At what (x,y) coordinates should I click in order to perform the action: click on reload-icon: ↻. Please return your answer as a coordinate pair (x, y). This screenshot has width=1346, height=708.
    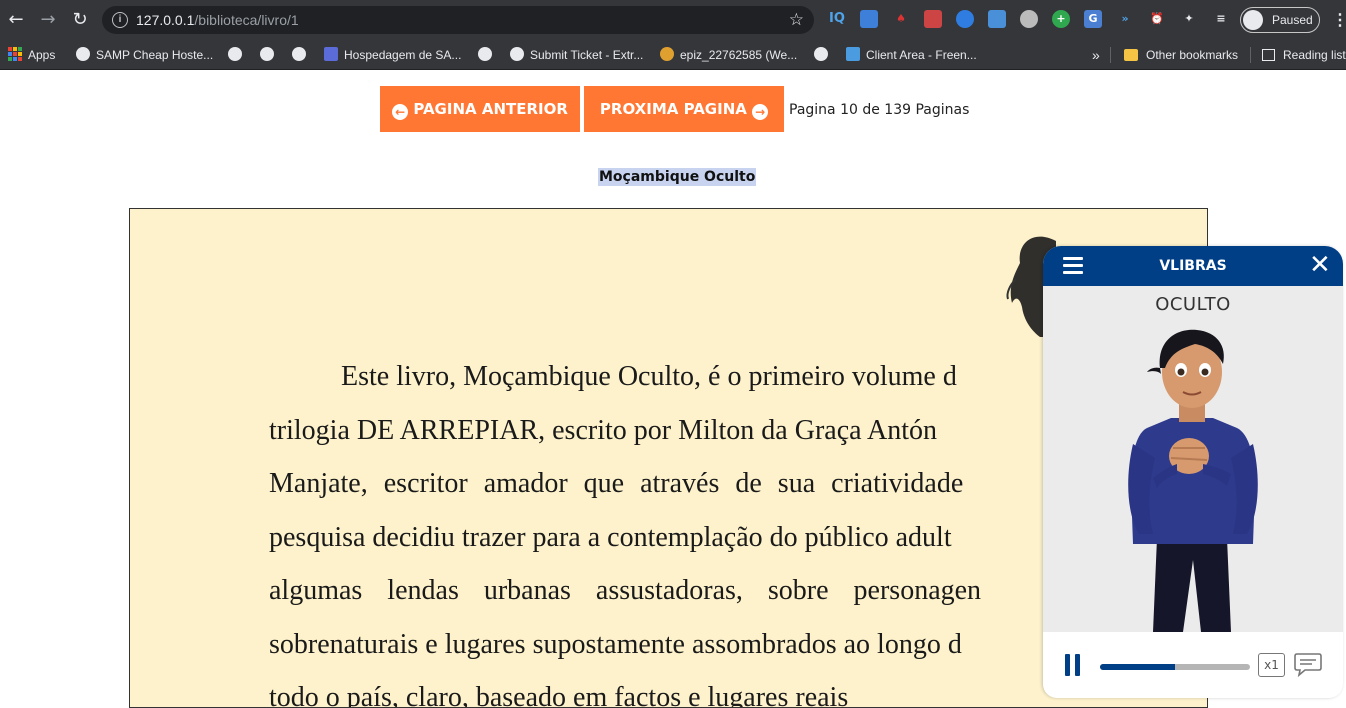
    Looking at the image, I should click on (80, 20).